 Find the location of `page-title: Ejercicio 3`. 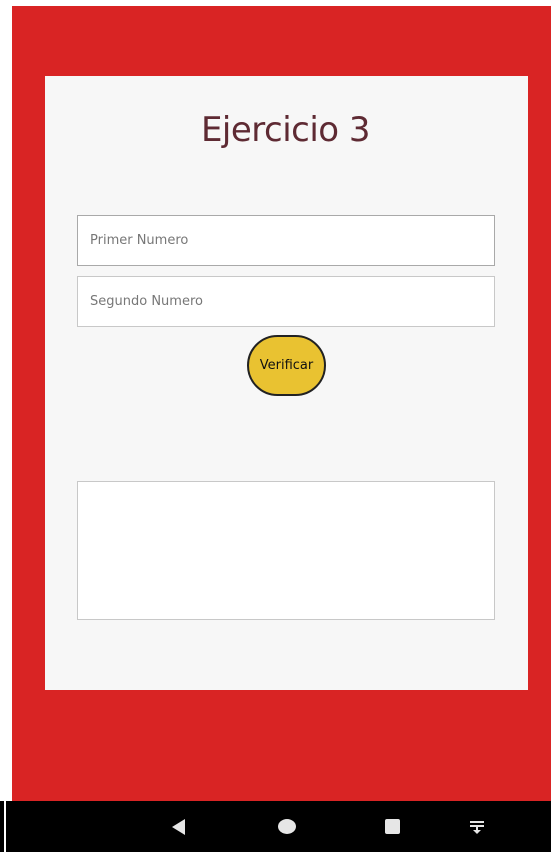

page-title: Ejercicio 3 is located at coordinates (285, 130).